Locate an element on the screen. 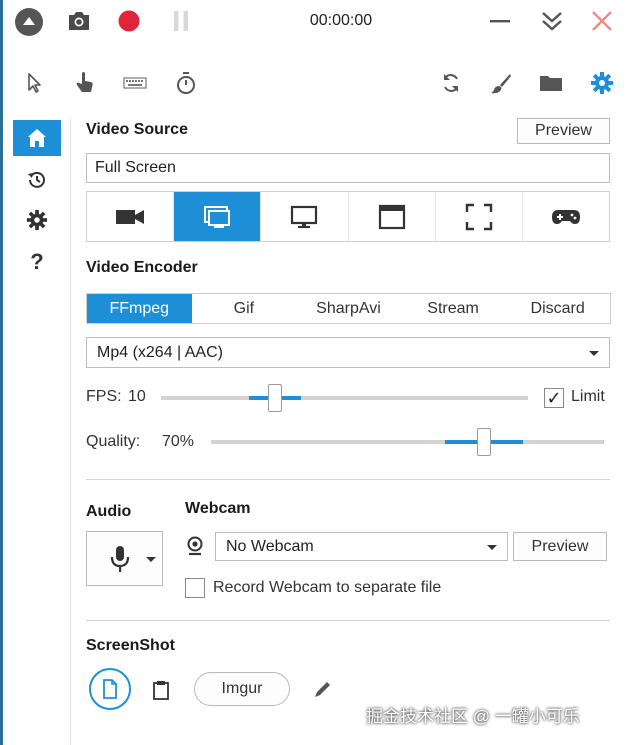 Image resolution: width=630 pixels, height=745 pixels. fps-value: 10 is located at coordinates (137, 396).